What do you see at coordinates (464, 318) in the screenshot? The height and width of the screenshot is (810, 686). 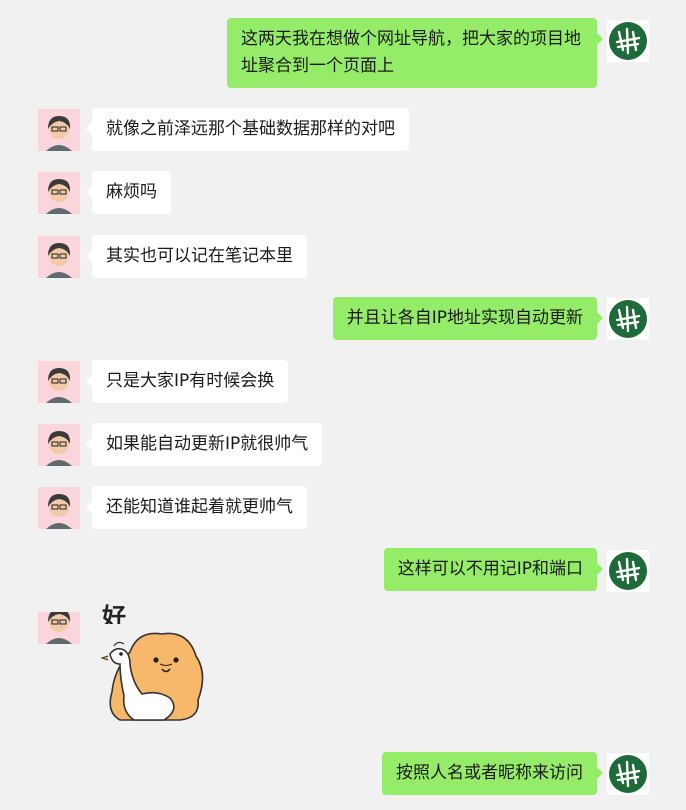 I see `message-text: 并且让各自IP地址实现自动更新` at bounding box center [464, 318].